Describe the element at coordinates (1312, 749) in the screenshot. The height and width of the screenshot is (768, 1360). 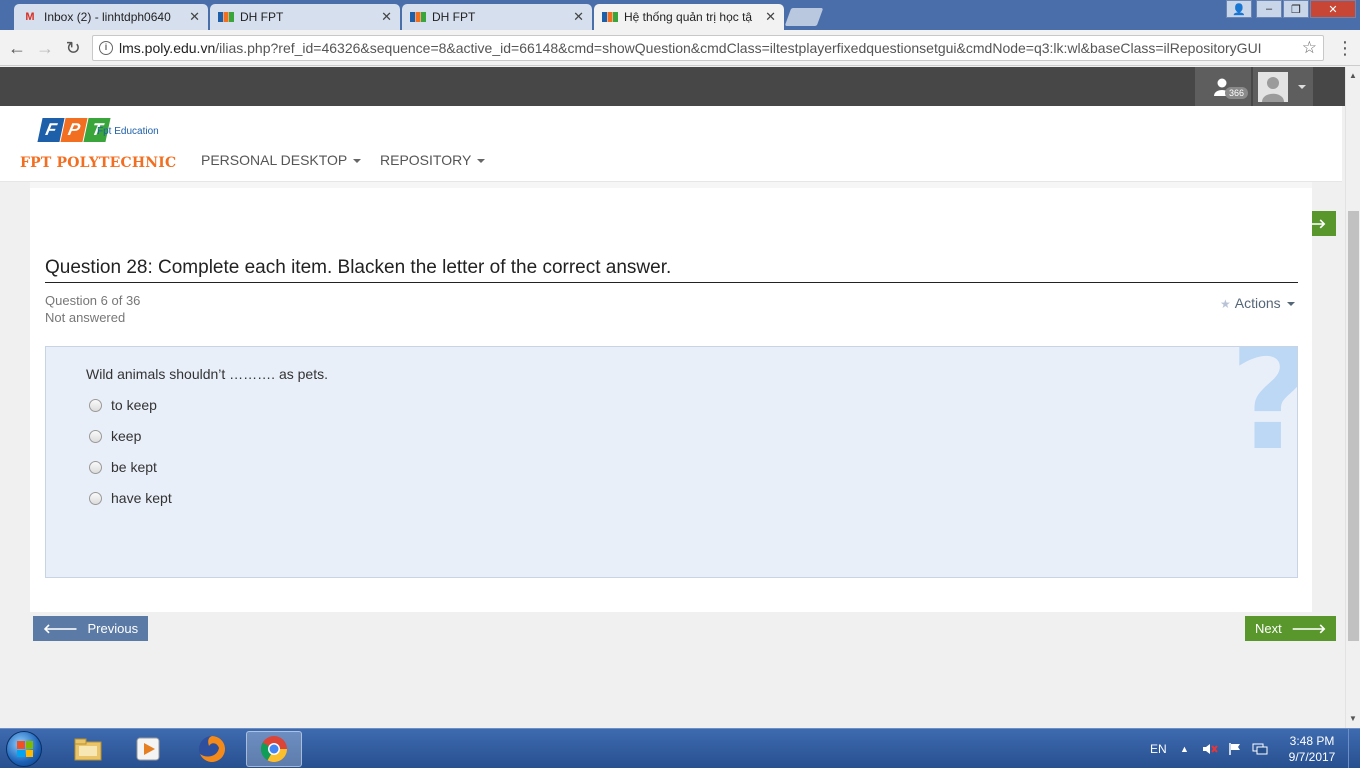
I see `system-clock: 3:48 PM 9/7/2017` at that location.